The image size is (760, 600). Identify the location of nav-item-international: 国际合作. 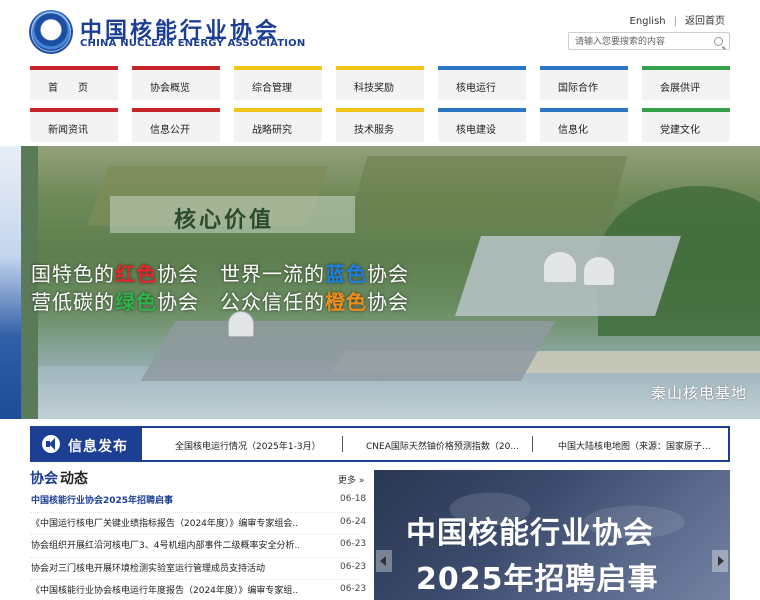
(584, 83).